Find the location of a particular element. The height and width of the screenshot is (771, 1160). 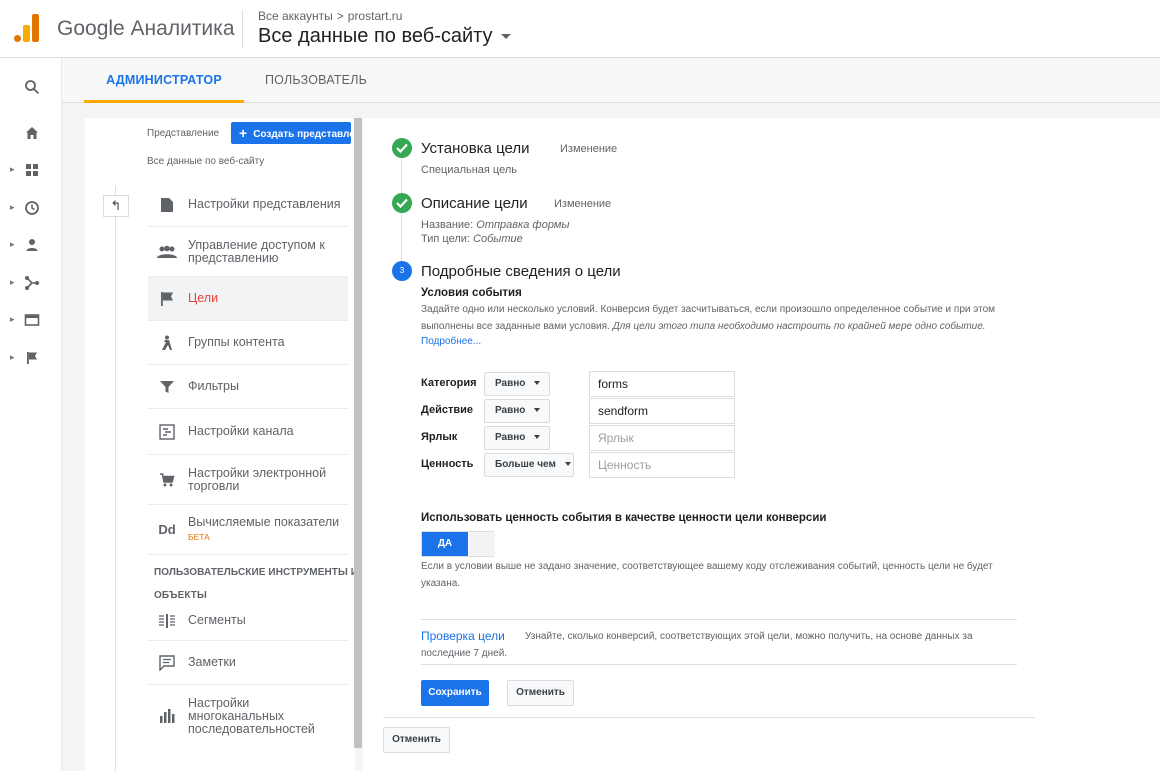

header-divider is located at coordinates (242, 29).